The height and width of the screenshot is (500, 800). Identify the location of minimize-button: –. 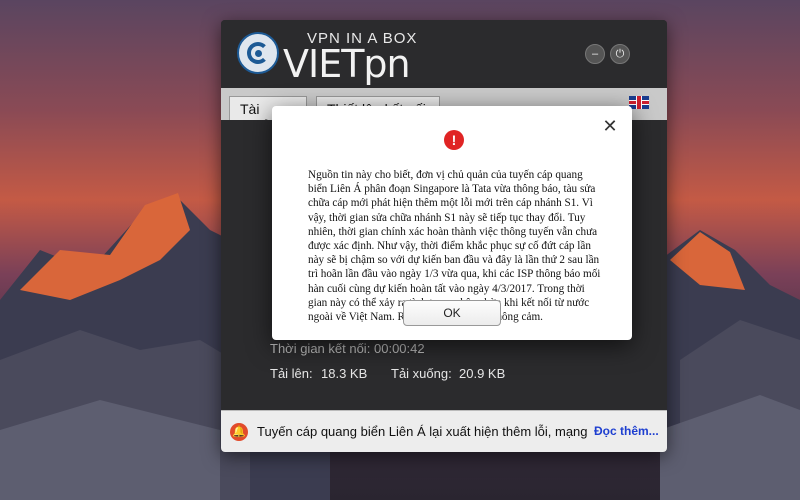
(595, 54).